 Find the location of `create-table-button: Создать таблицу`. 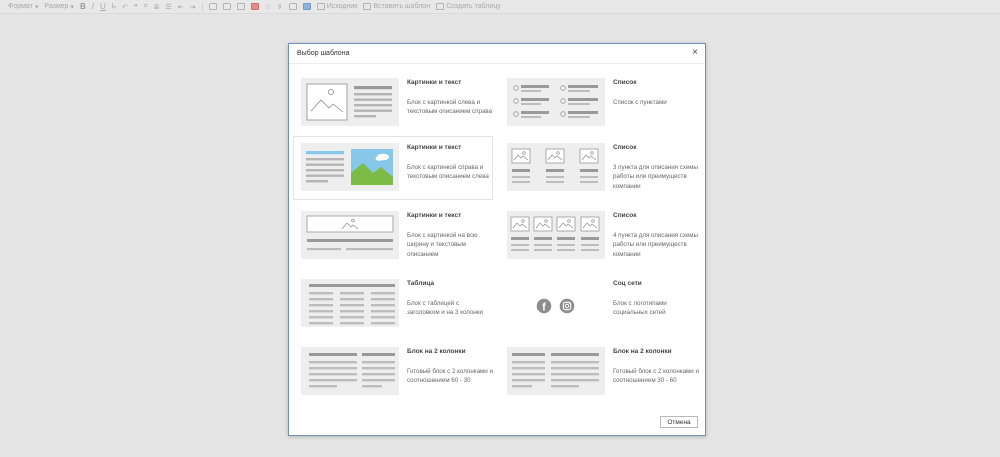

create-table-button: Создать таблицу is located at coordinates (468, 6).